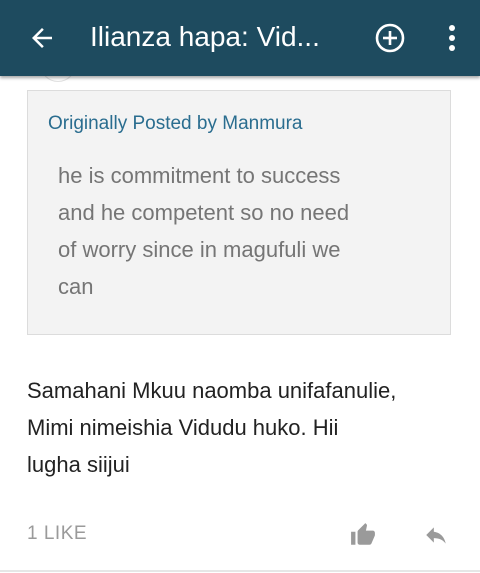 The height and width of the screenshot is (573, 480). What do you see at coordinates (175, 124) in the screenshot?
I see `quote-attribution: Originally Posted by Manmura` at bounding box center [175, 124].